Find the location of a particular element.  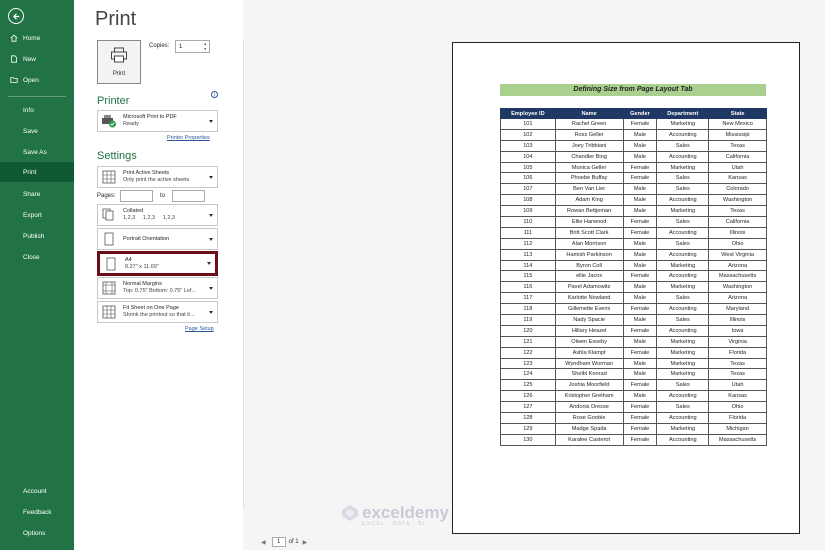

info-icon: i is located at coordinates (214, 94).